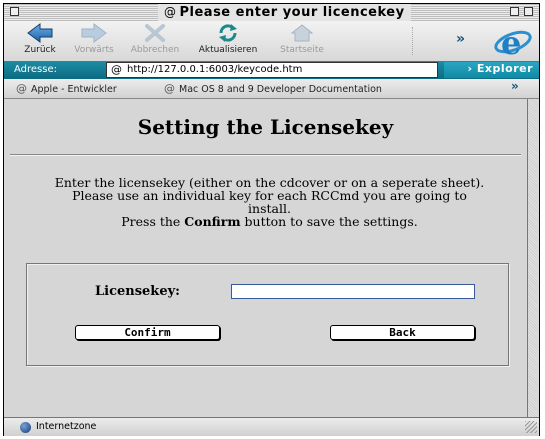  Describe the element at coordinates (271, 426) in the screenshot. I see `status-bar: Internetzone` at that location.